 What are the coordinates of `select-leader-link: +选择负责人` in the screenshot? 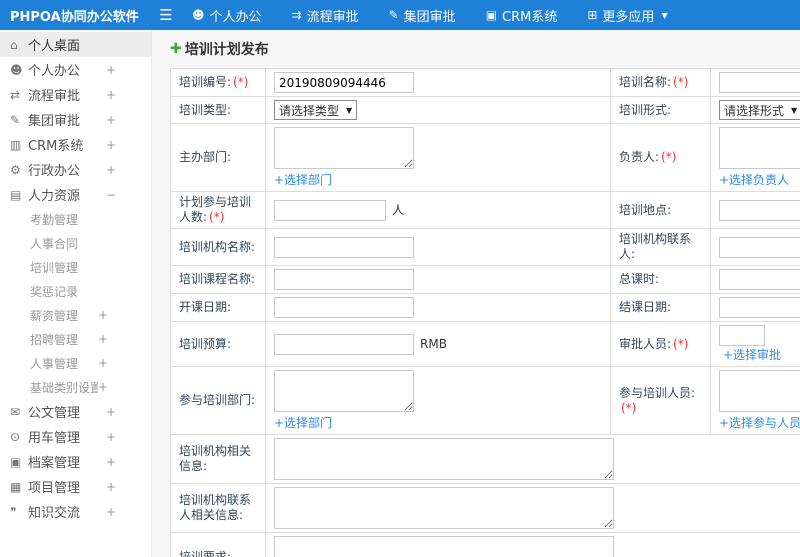 It's located at (754, 179).